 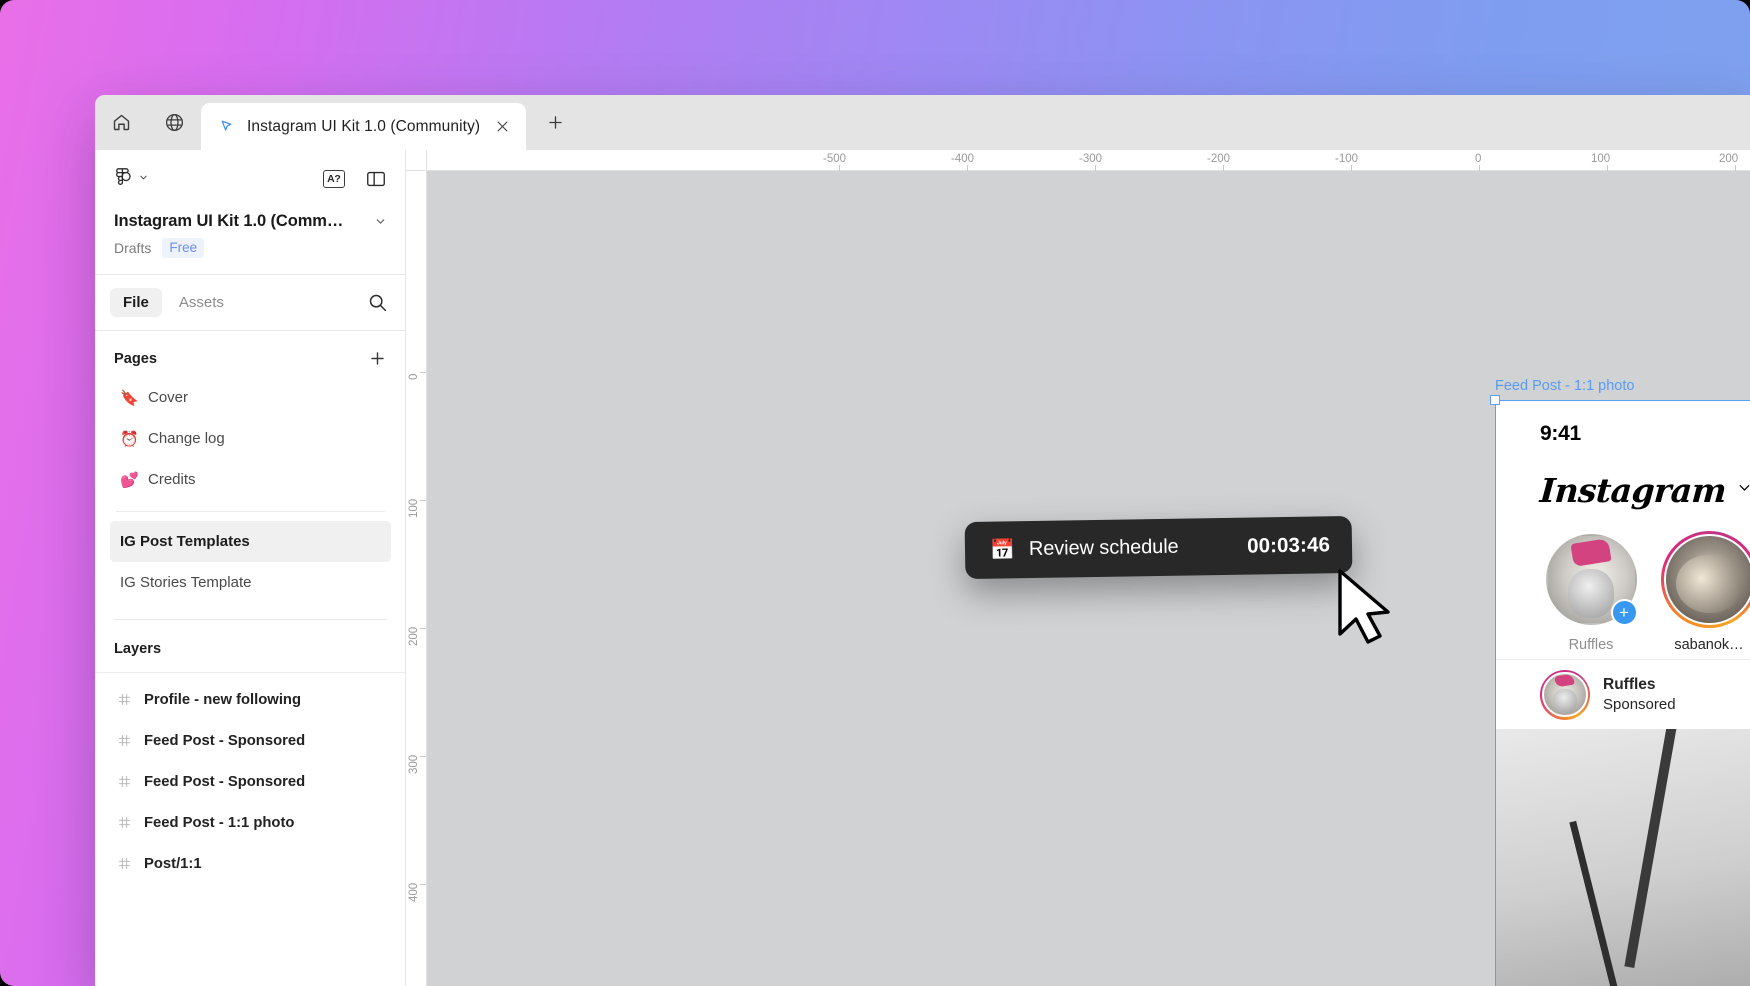 I want to click on calendar-icon: 📅, so click(x=1002, y=550).